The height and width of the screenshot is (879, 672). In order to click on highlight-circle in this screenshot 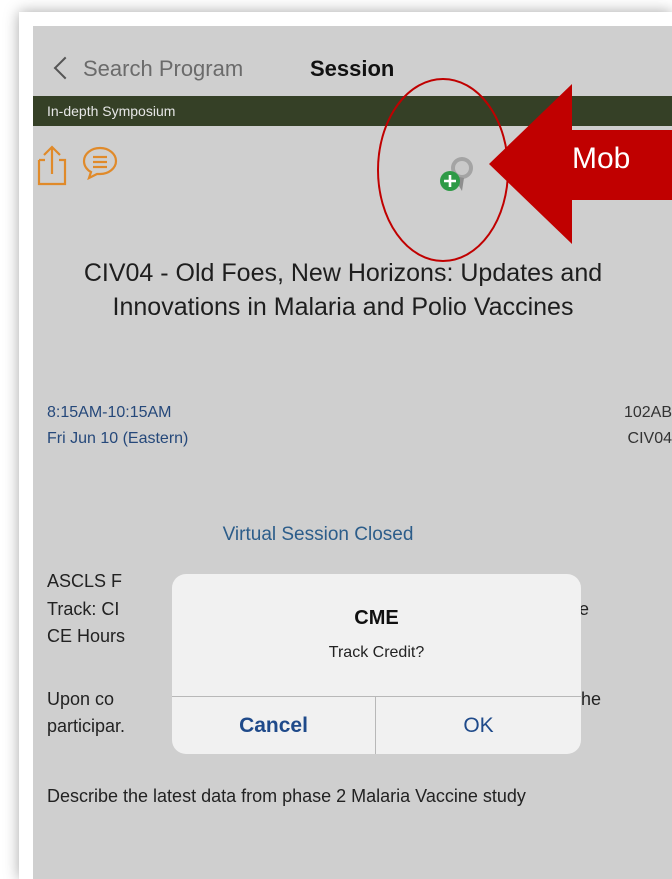, I will do `click(443, 170)`.